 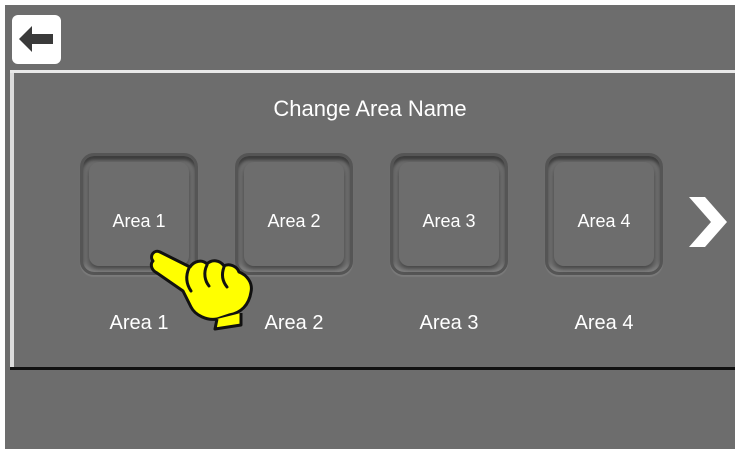 I want to click on area-3-button-label: Area 3, so click(x=449, y=221).